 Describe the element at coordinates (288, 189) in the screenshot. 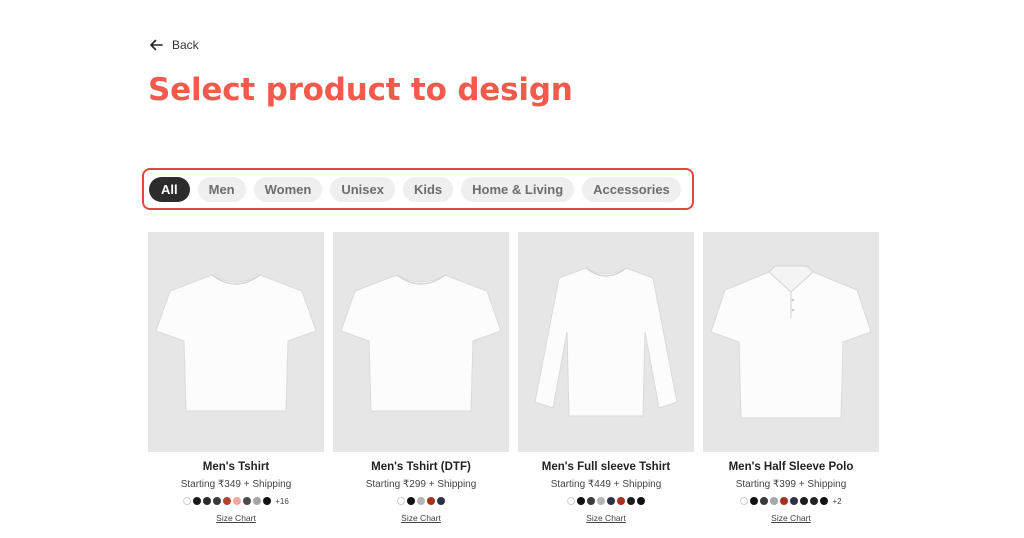

I see `filter-women: Women` at that location.